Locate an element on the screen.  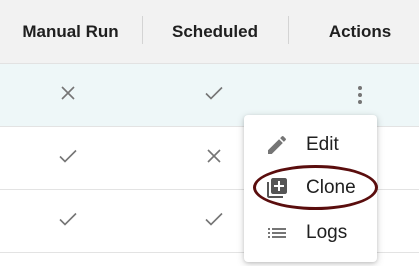
list-icon is located at coordinates (277, 233).